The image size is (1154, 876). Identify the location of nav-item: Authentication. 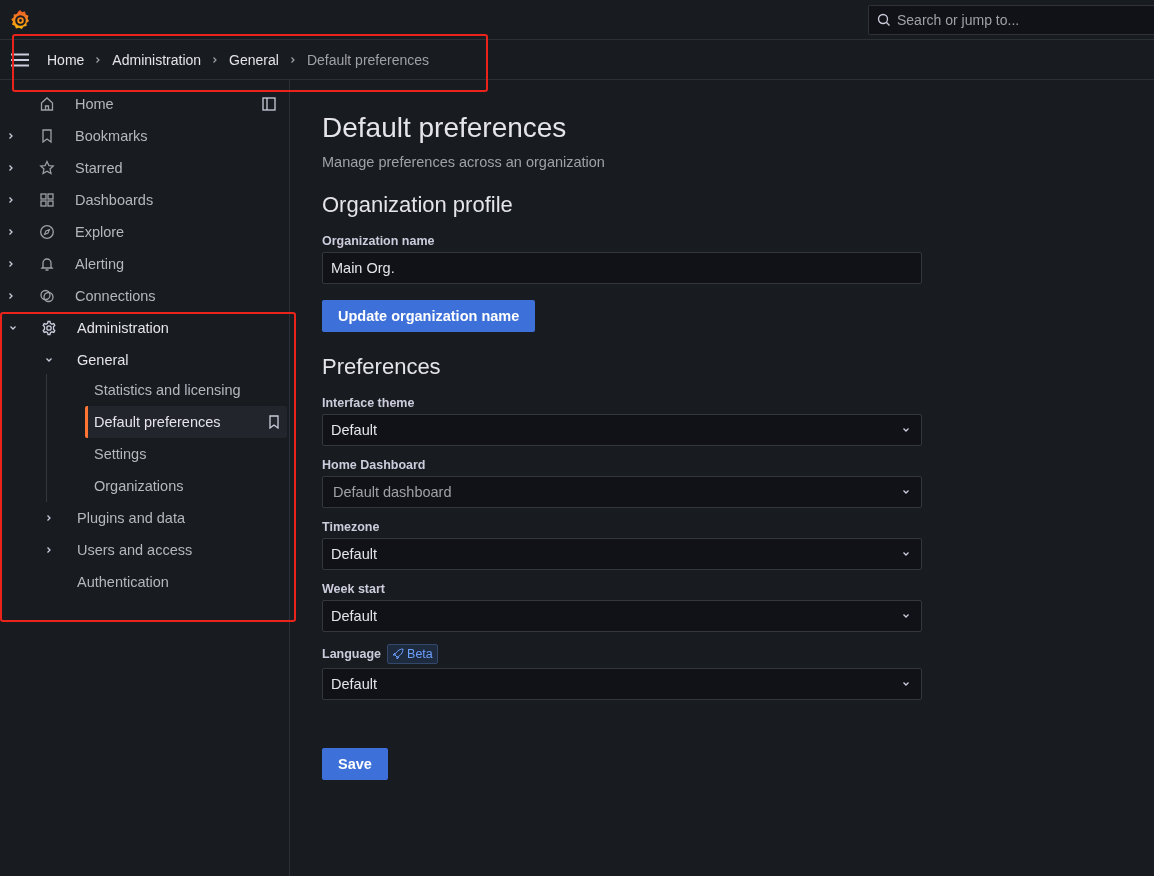
(144, 582).